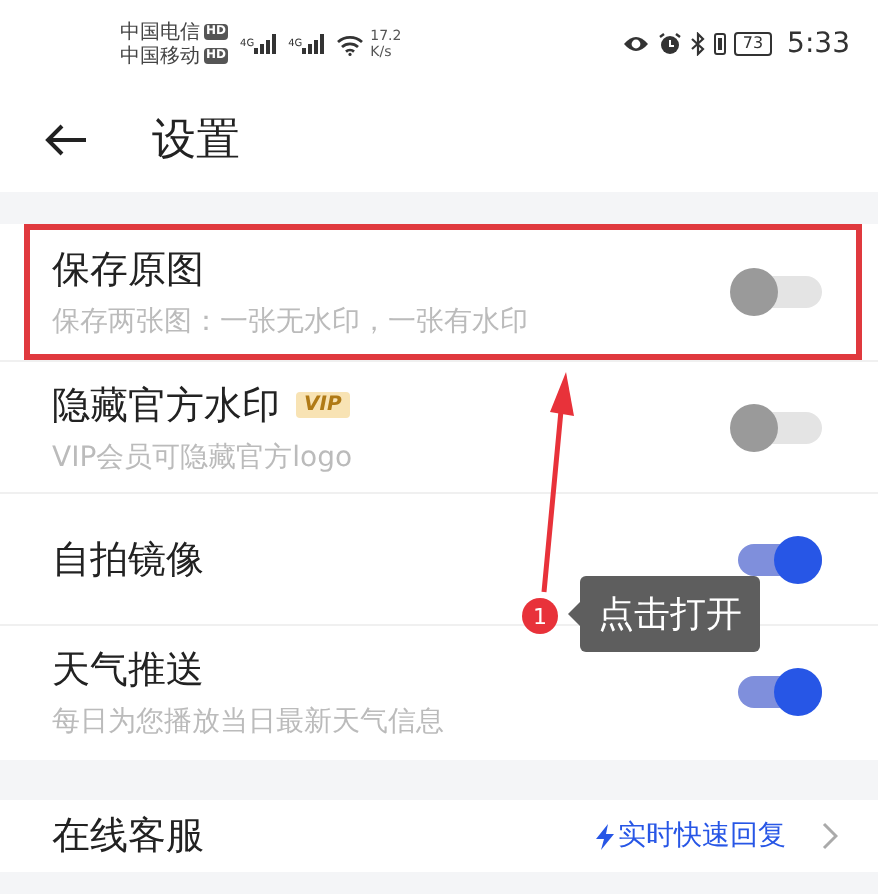  What do you see at coordinates (128, 560) in the screenshot?
I see `setting-title: 自拍镜像` at bounding box center [128, 560].